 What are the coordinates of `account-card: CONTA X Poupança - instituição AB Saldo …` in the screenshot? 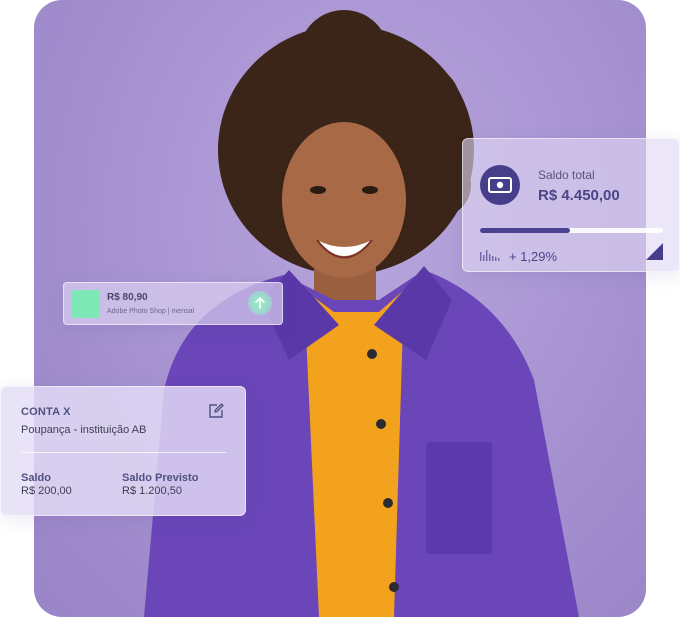 It's located at (123, 451).